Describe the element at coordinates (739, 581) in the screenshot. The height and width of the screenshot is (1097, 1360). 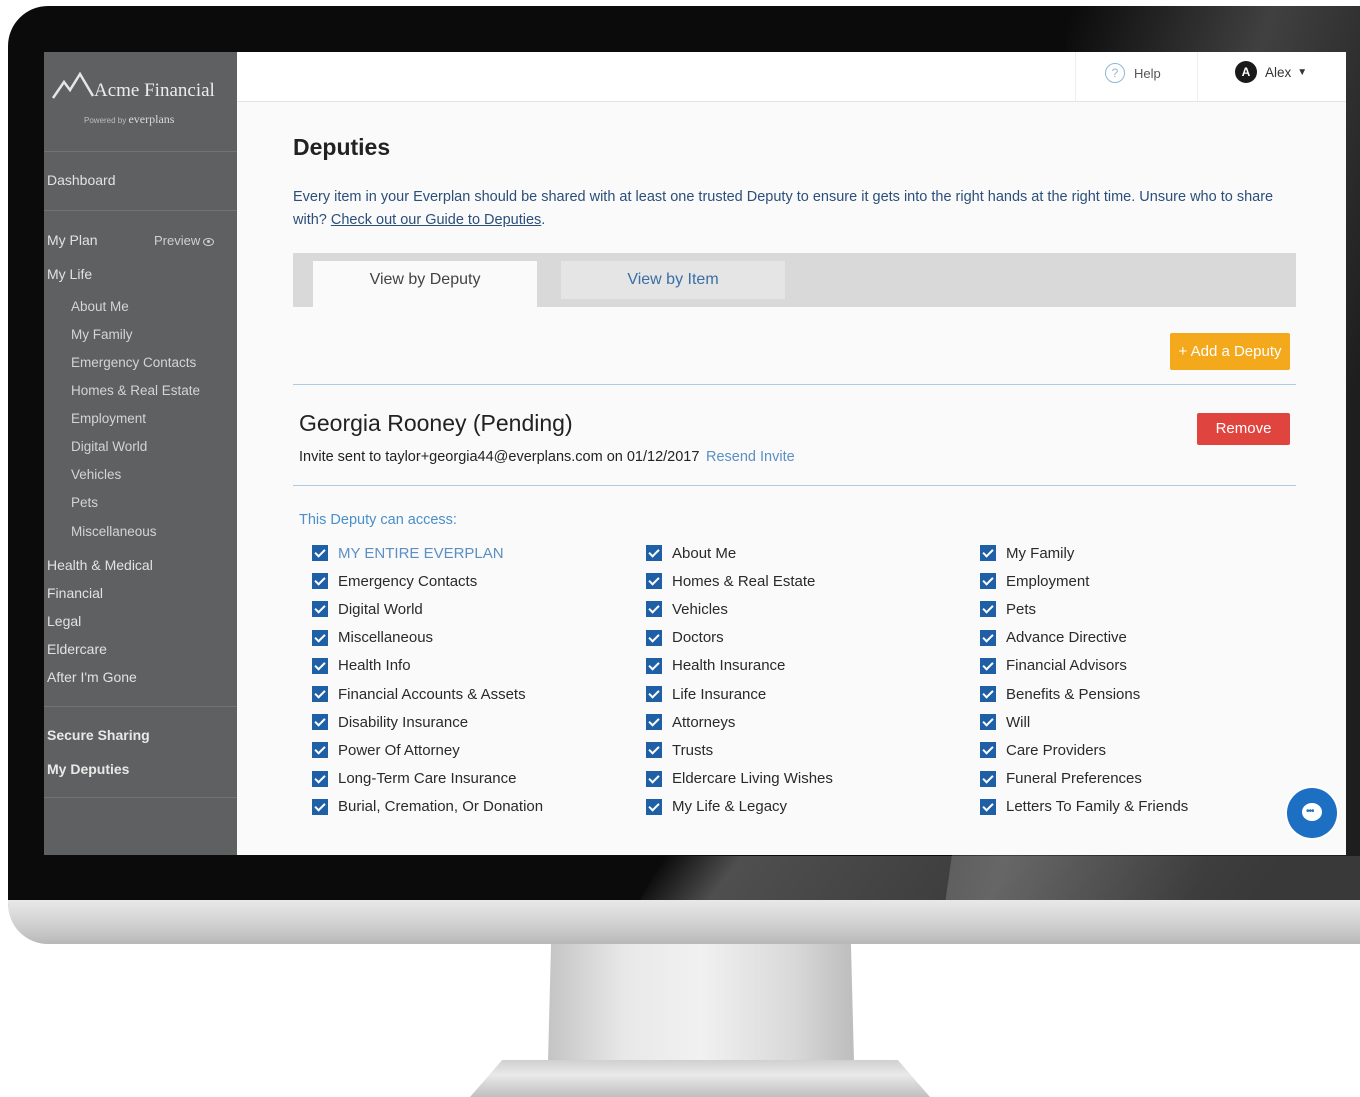
I see `access-item: Homes & Real Estate` at that location.